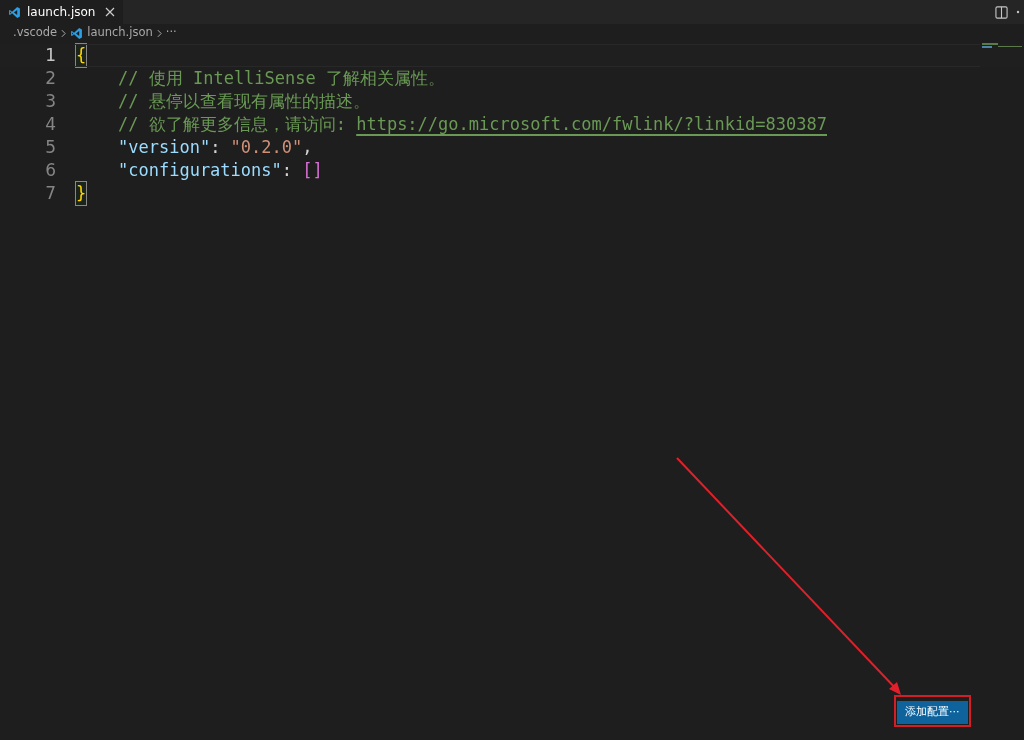  Describe the element at coordinates (120, 33) in the screenshot. I see `breadcrumb-item: launch.json` at that location.